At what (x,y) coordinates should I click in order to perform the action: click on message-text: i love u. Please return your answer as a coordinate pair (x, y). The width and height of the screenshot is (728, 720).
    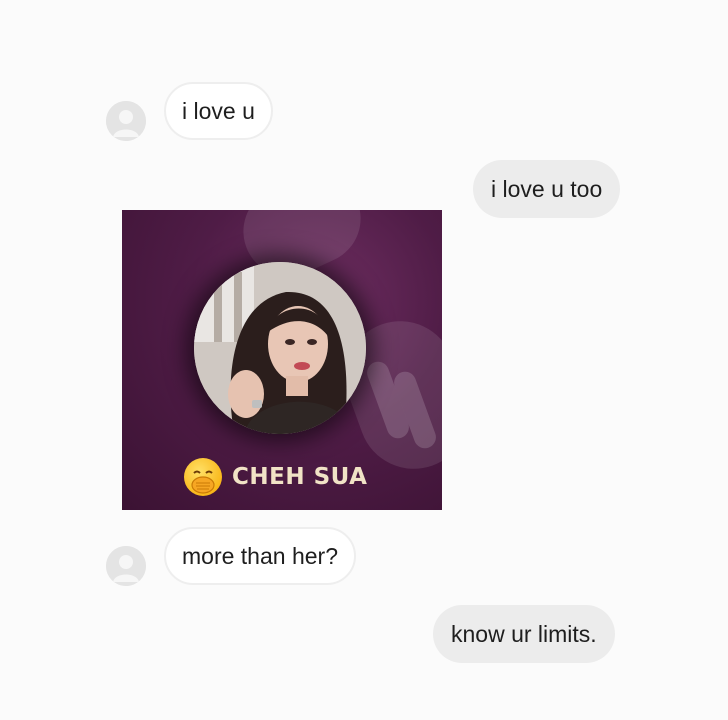
    Looking at the image, I should click on (218, 110).